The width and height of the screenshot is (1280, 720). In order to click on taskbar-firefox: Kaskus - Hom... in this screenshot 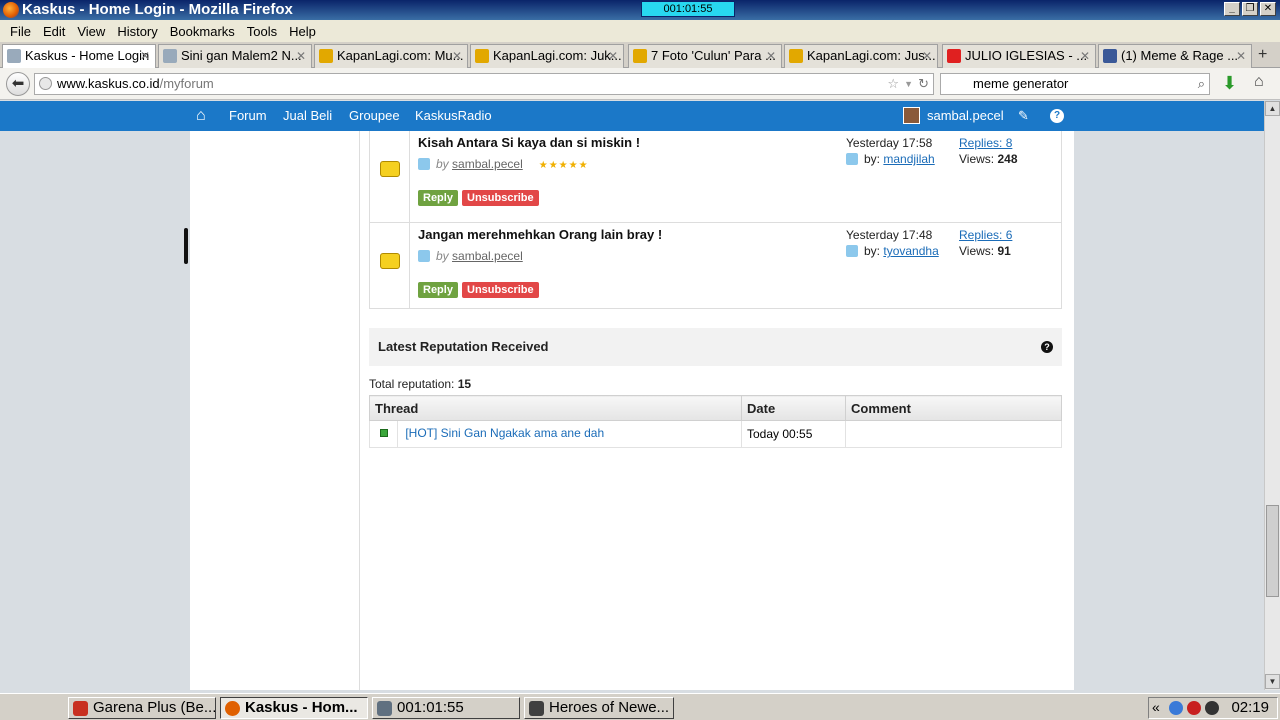, I will do `click(294, 708)`.